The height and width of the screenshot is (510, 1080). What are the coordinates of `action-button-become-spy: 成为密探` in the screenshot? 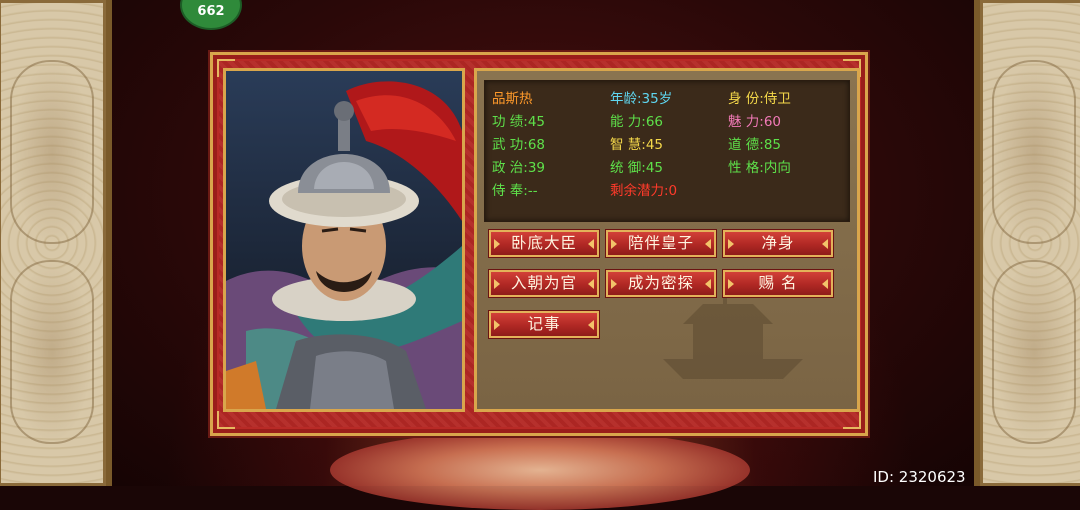 It's located at (661, 283).